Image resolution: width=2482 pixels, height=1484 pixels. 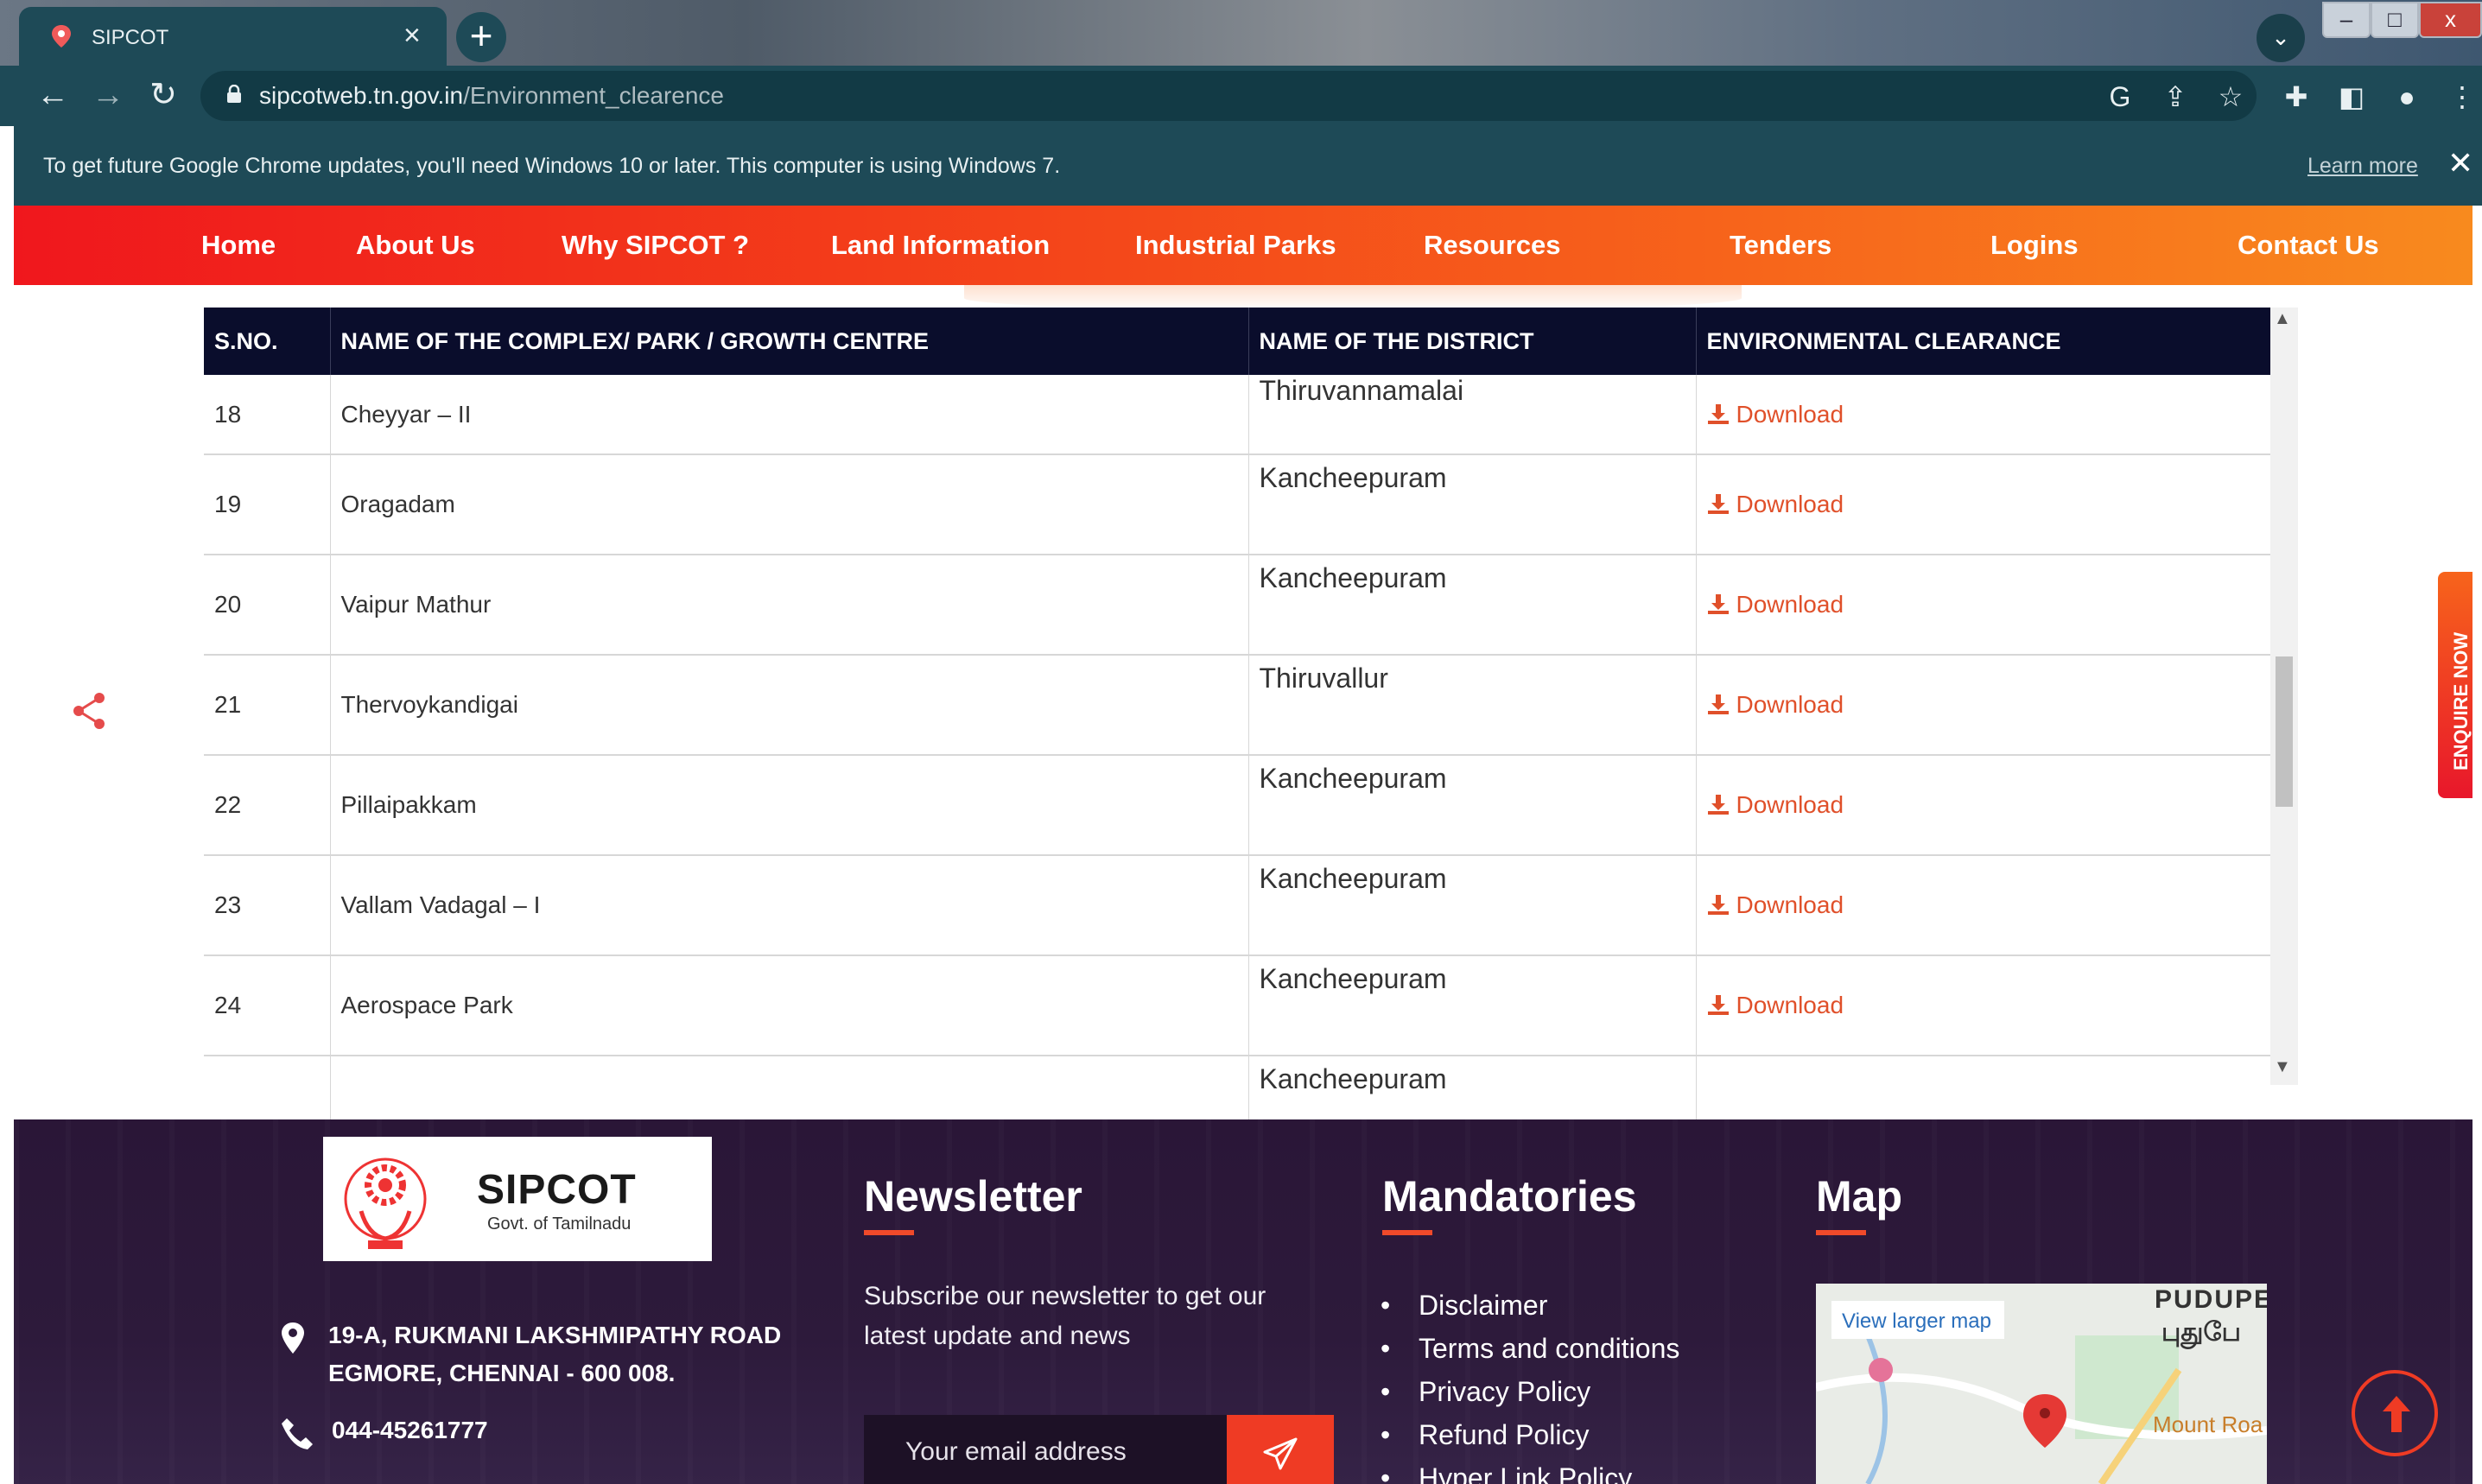 I want to click on extensions-puzzle-icon: ✚, so click(x=2296, y=98).